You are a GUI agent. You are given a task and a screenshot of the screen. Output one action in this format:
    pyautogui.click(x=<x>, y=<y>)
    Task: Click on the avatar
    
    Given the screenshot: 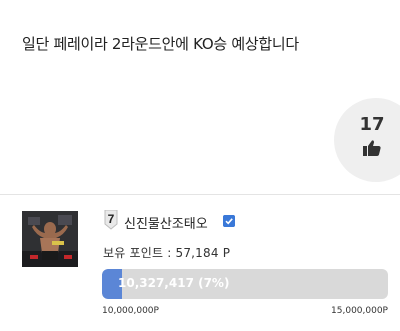 What is the action you would take?
    pyautogui.click(x=50, y=239)
    